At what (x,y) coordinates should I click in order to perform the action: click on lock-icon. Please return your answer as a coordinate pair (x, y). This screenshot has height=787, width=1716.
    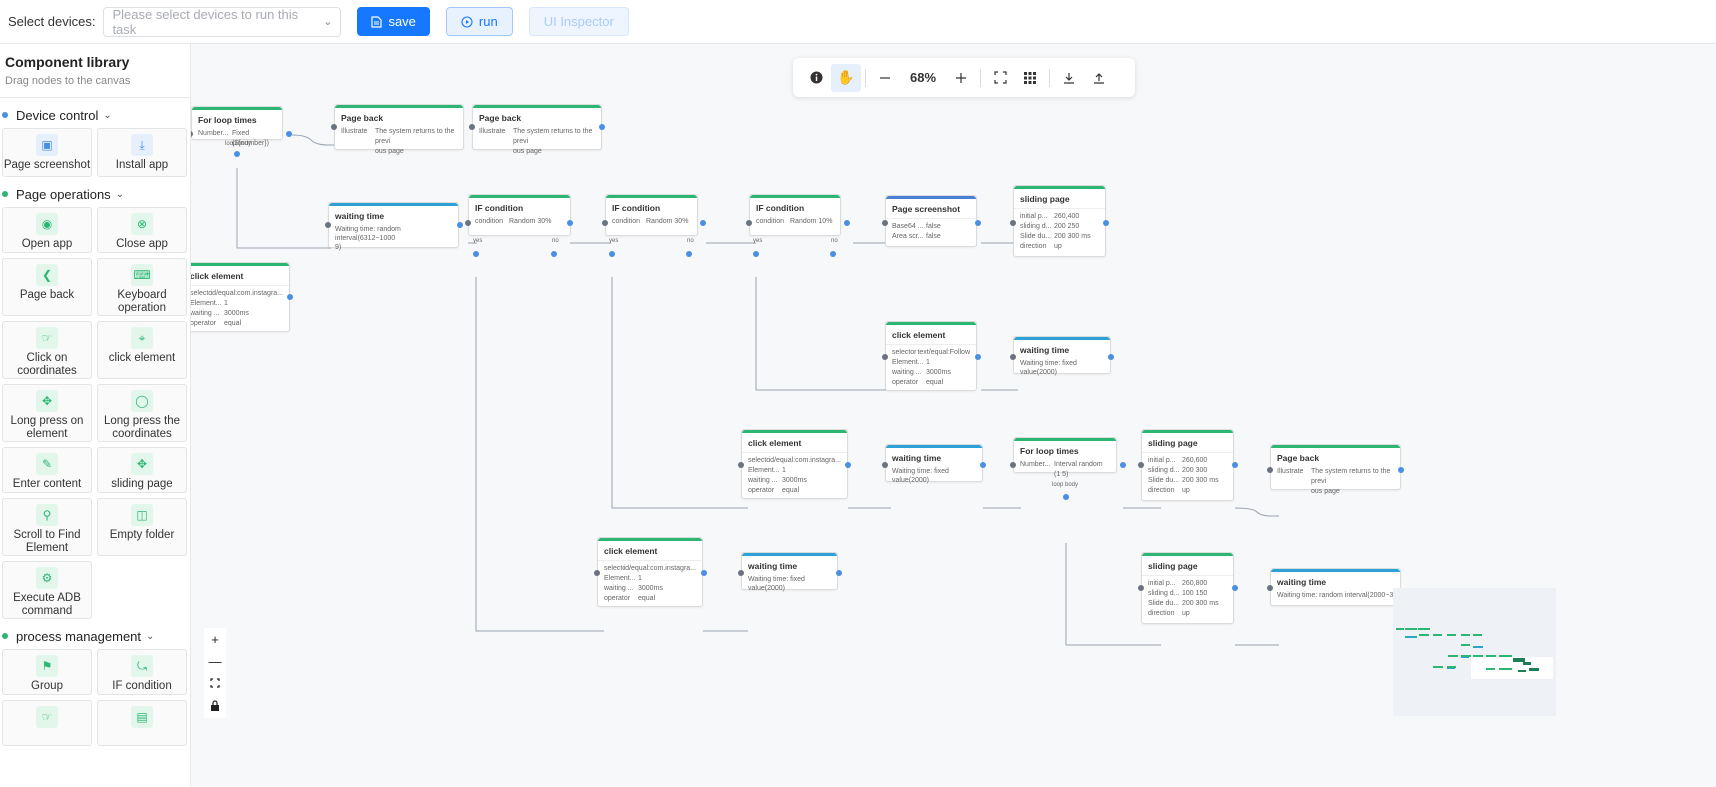
    Looking at the image, I should click on (215, 705).